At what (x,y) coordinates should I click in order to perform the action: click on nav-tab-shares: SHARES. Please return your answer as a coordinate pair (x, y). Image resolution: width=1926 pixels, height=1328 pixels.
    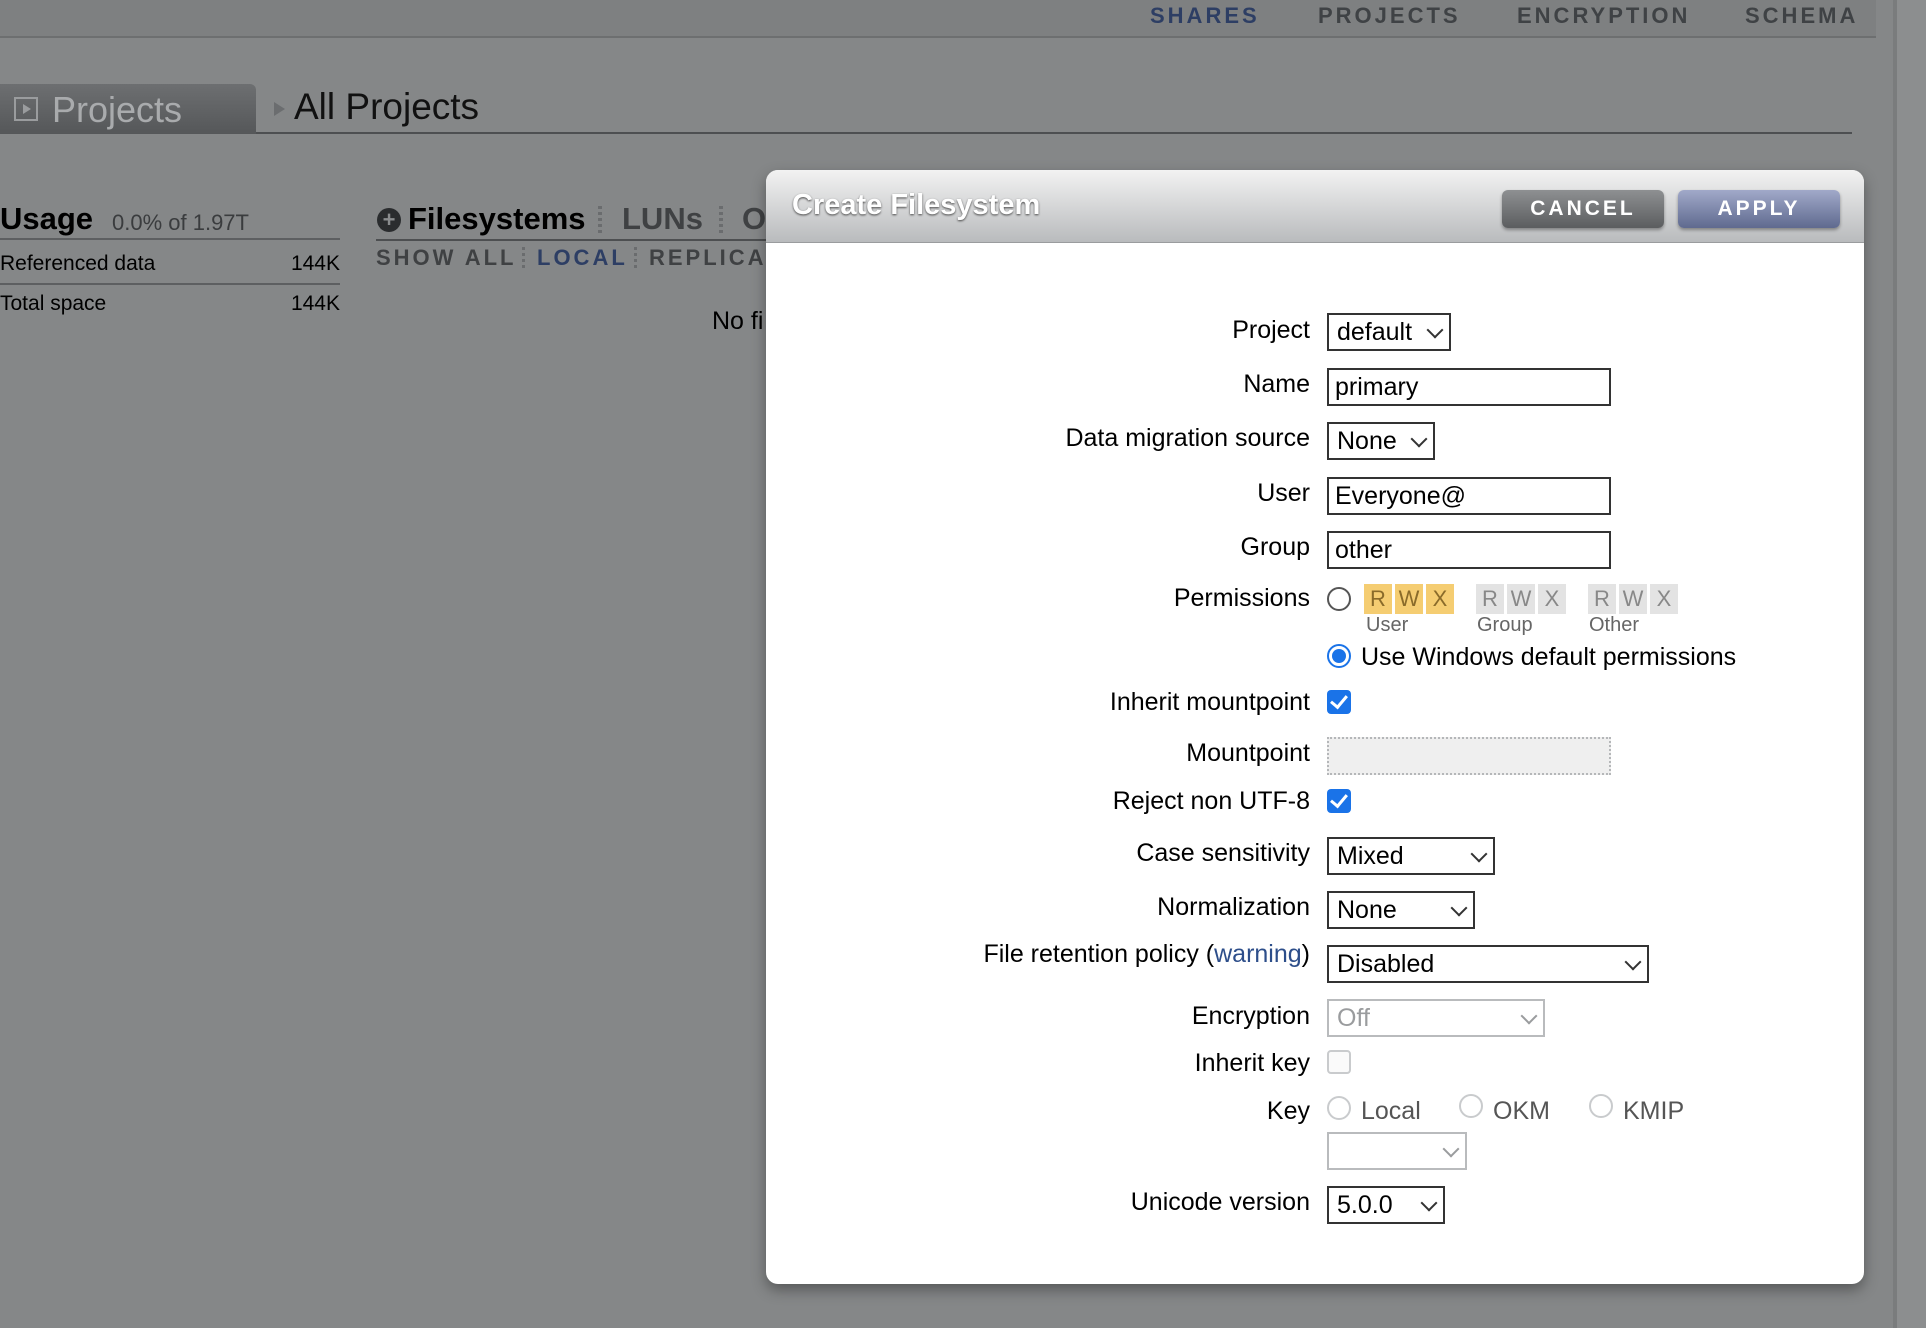
    Looking at the image, I should click on (1205, 16).